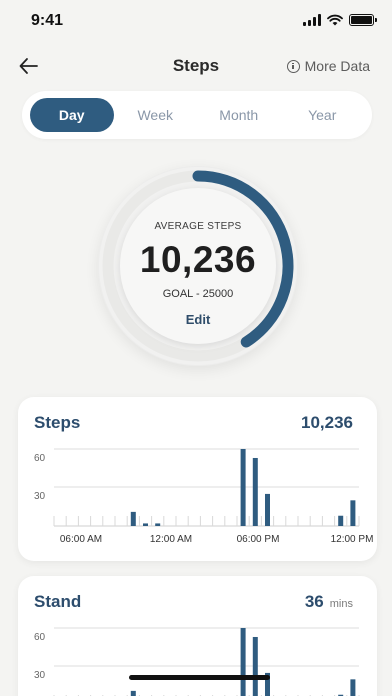 This screenshot has width=392, height=696. What do you see at coordinates (258, 539) in the screenshot?
I see `steps-chart-x-tick-label: 06:00 PM` at bounding box center [258, 539].